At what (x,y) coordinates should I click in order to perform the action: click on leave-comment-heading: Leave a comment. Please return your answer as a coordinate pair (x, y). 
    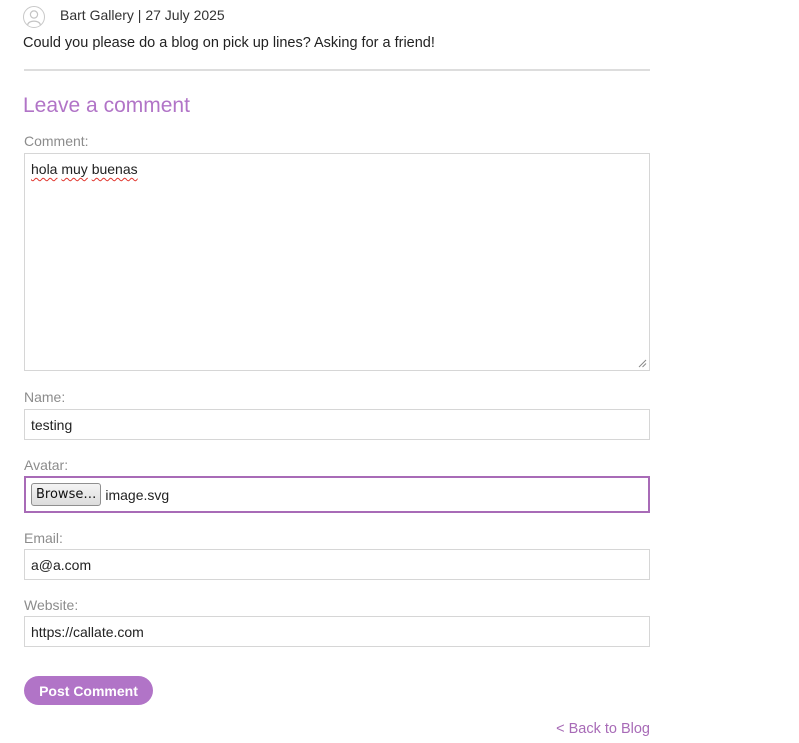
    Looking at the image, I should click on (106, 105).